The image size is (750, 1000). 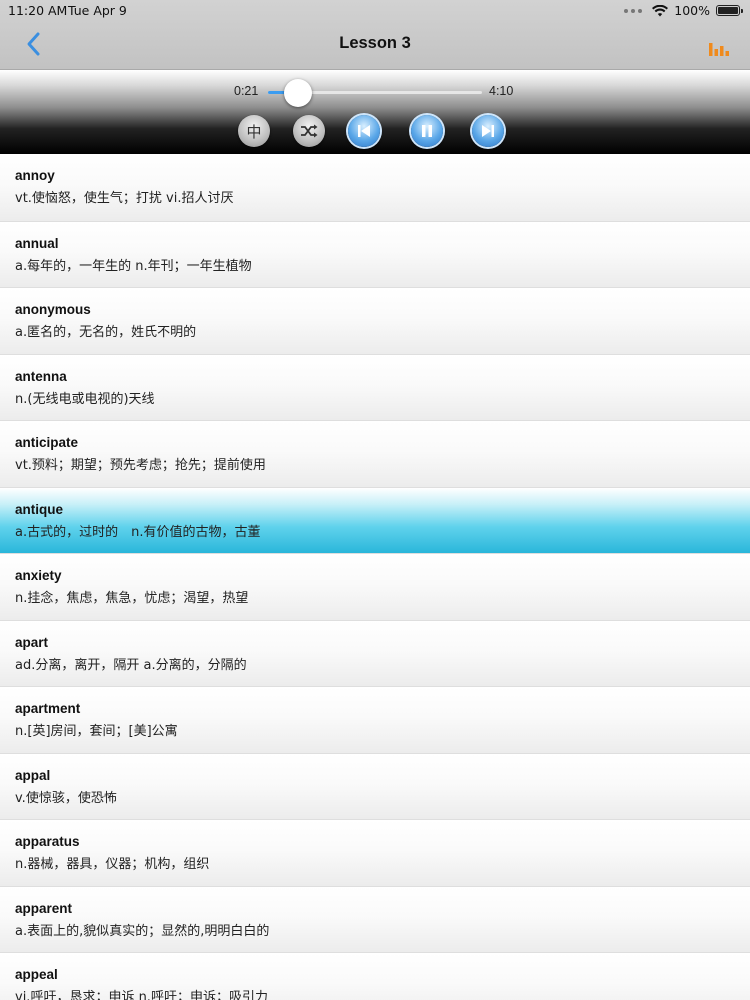 What do you see at coordinates (124, 198) in the screenshot?
I see `word-definition: vt.使恼怒，使生气；打扰 vi.招人讨厌` at bounding box center [124, 198].